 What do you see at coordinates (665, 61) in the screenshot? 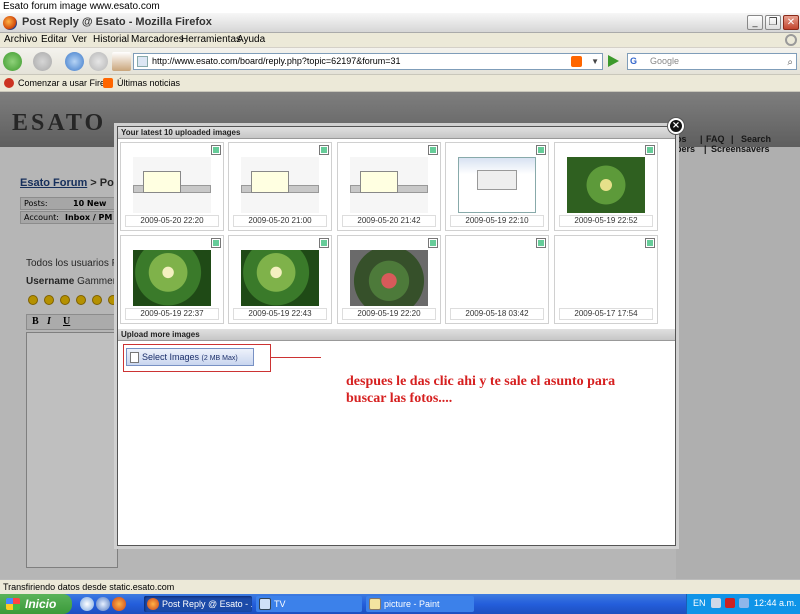
I see `search-placeholder: Google` at bounding box center [665, 61].